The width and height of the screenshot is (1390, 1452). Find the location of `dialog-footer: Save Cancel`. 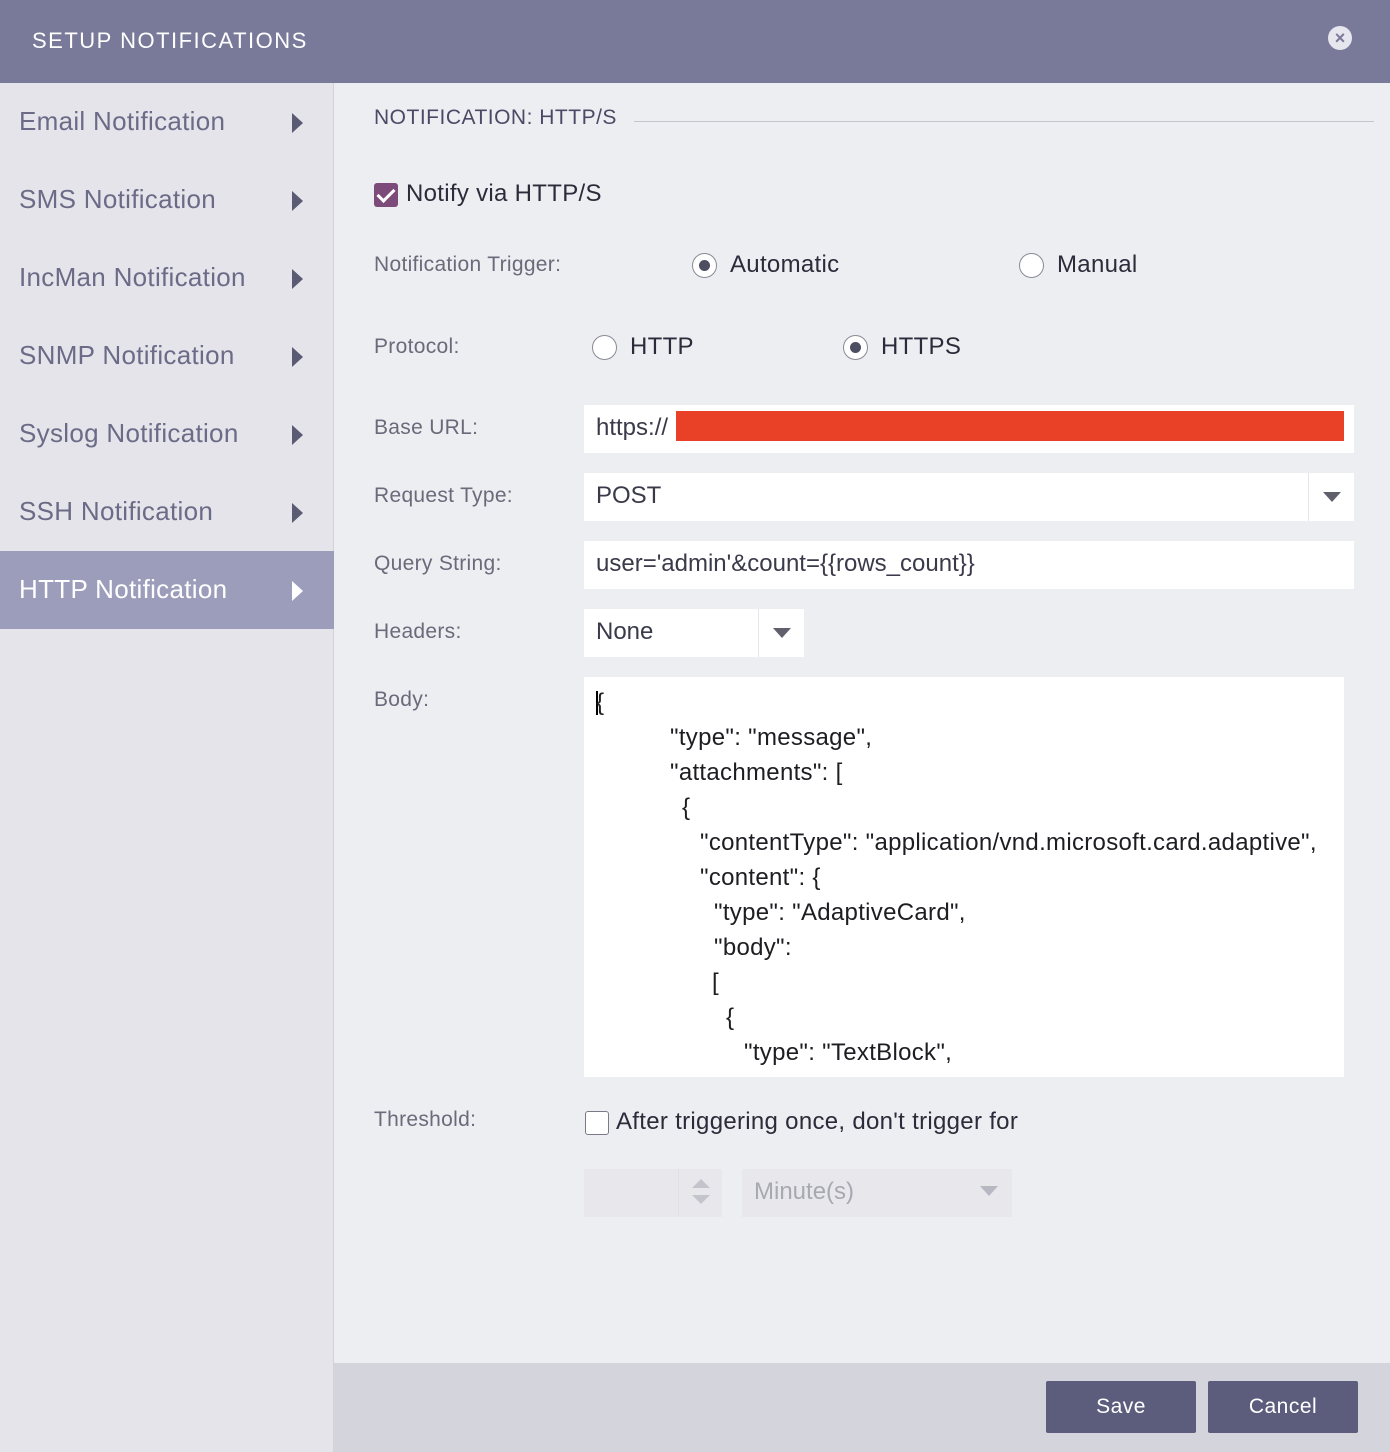

dialog-footer: Save Cancel is located at coordinates (862, 1407).